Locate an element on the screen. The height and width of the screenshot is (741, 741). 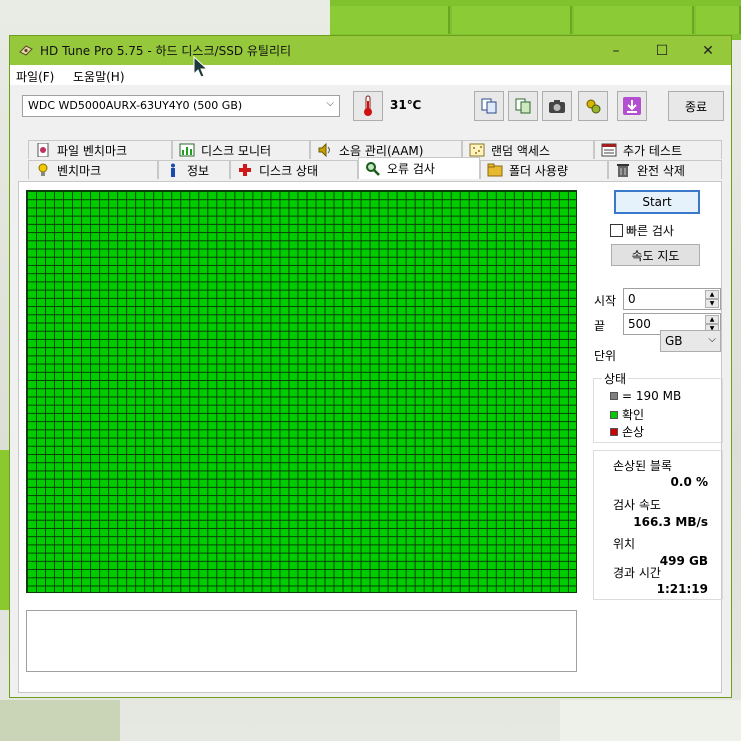
tab-disk-monitor: 디스크 모니터 is located at coordinates (241, 149).